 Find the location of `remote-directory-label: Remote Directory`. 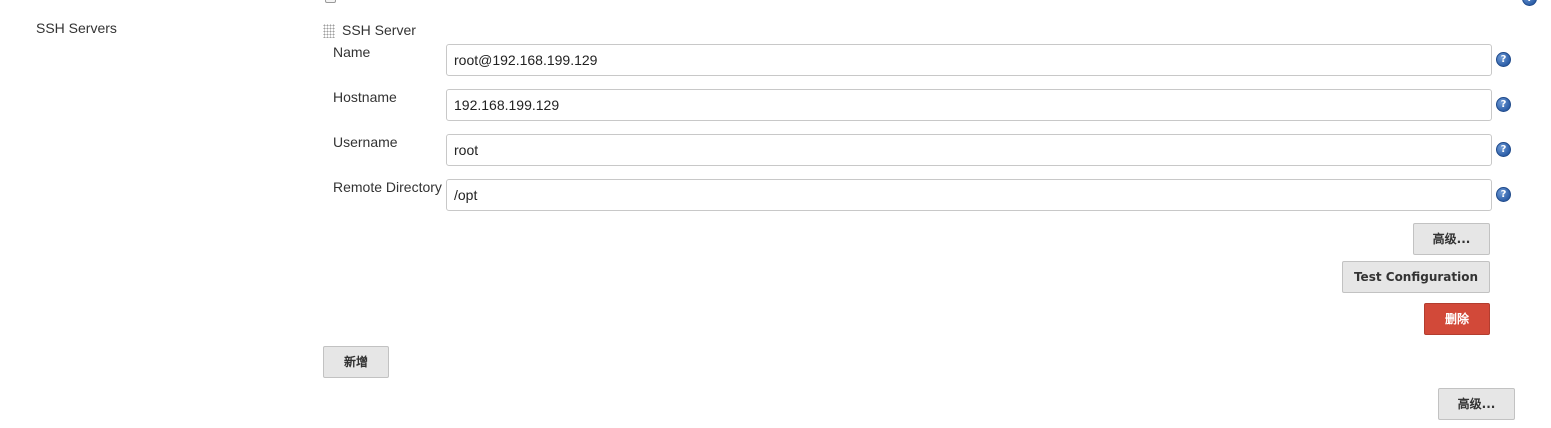

remote-directory-label: Remote Directory is located at coordinates (387, 187).